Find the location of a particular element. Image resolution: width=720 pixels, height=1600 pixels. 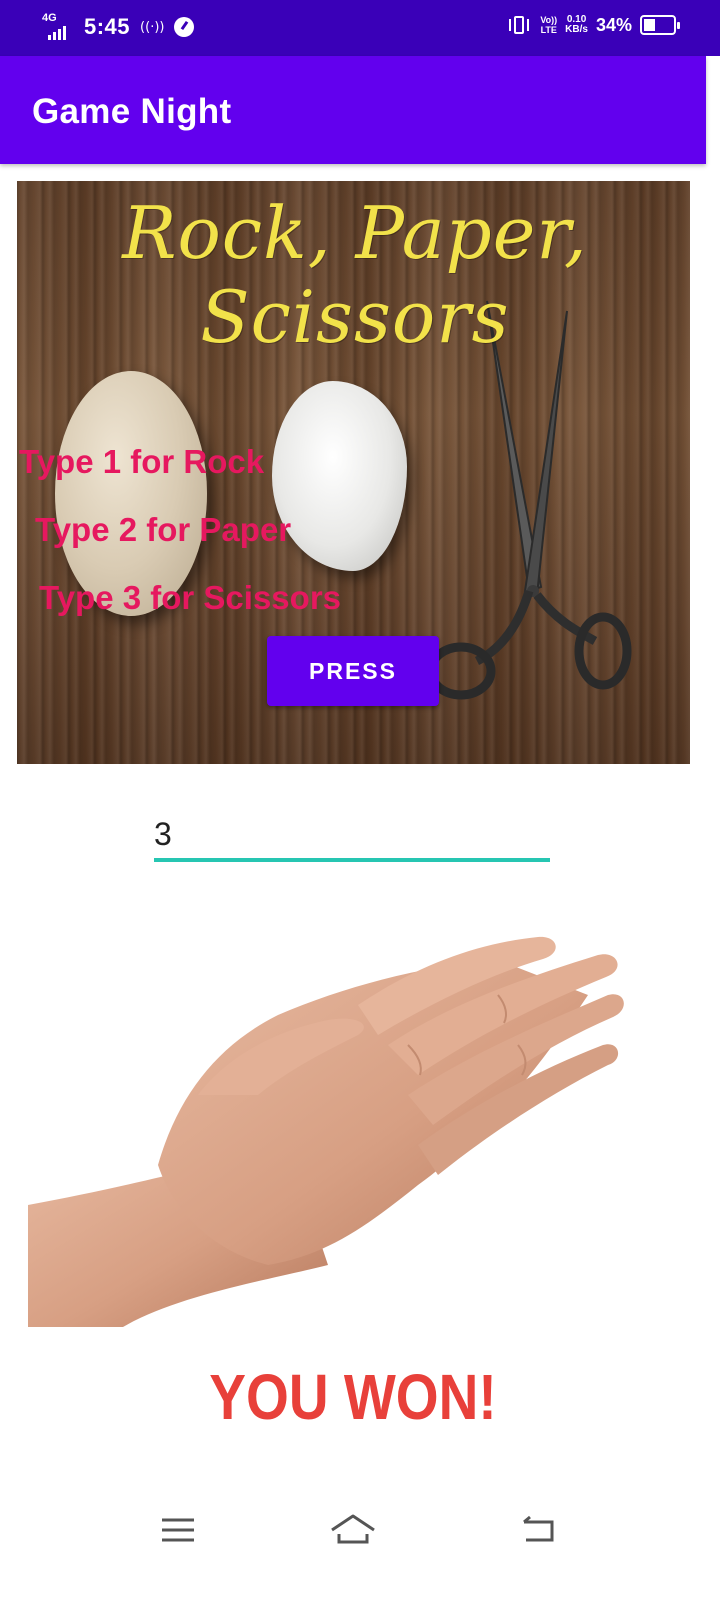

network-speed: 0.10 KB/s is located at coordinates (576, 25).